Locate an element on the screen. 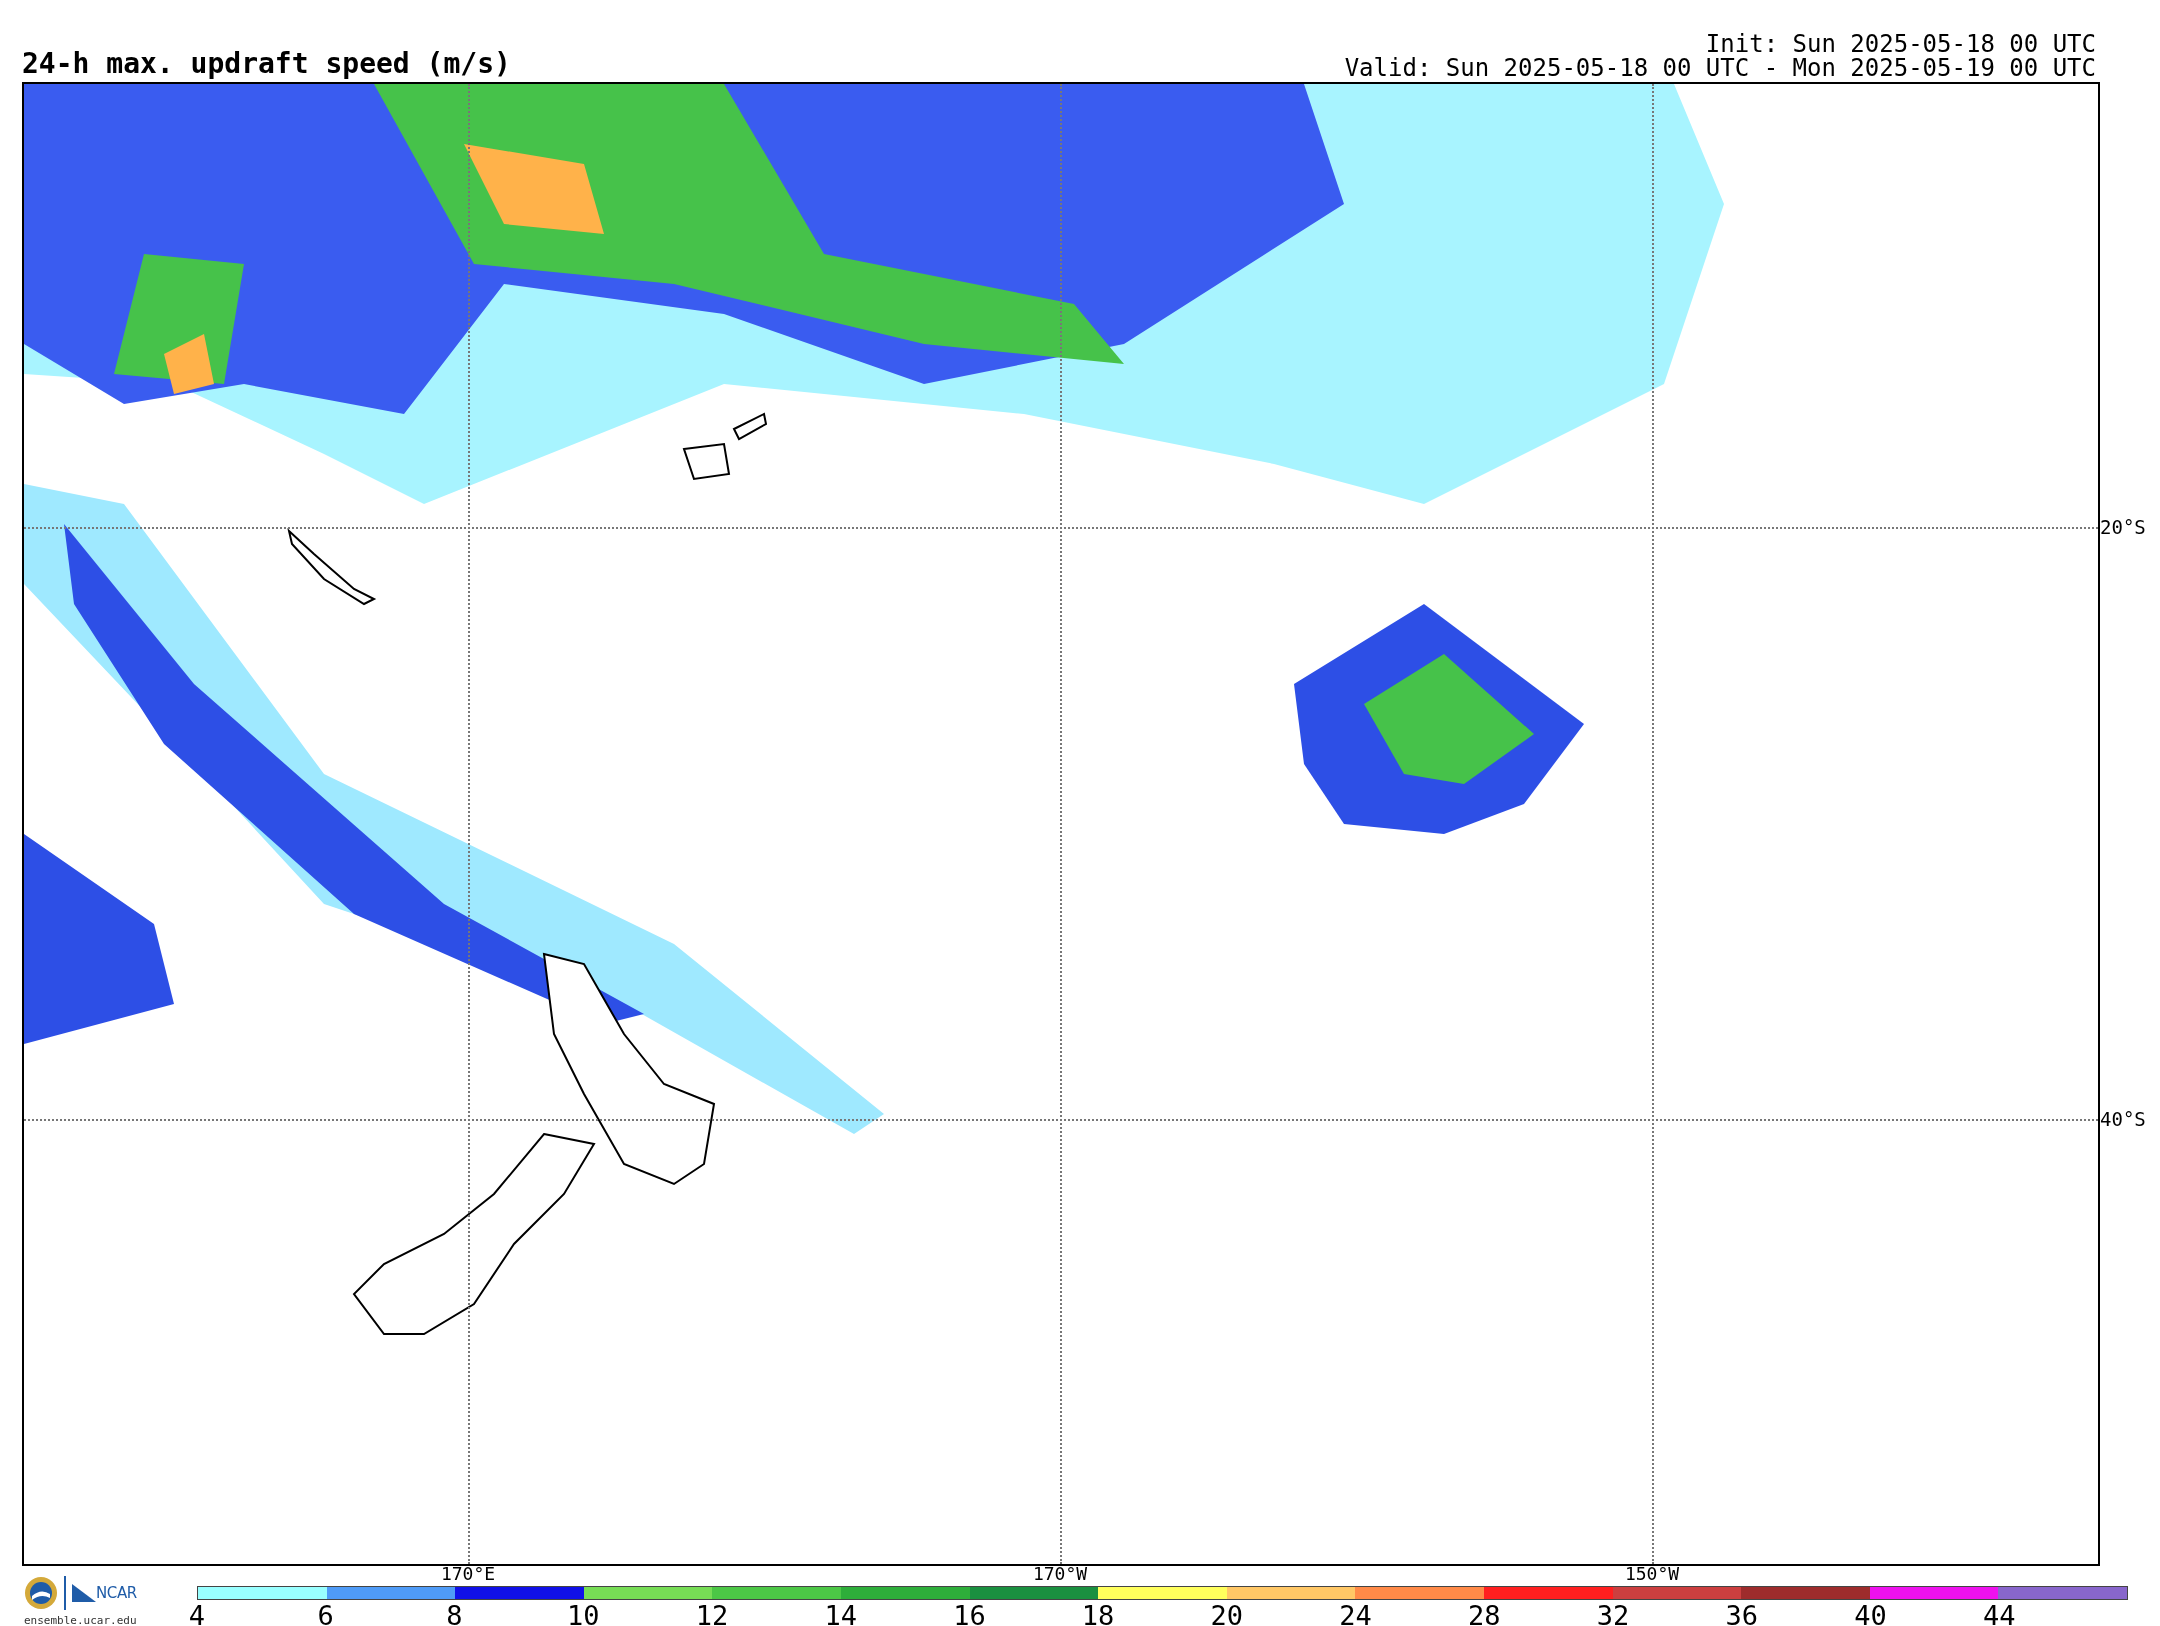 The width and height of the screenshot is (2160, 1626). scale-tick-label: 10 is located at coordinates (583, 1614).